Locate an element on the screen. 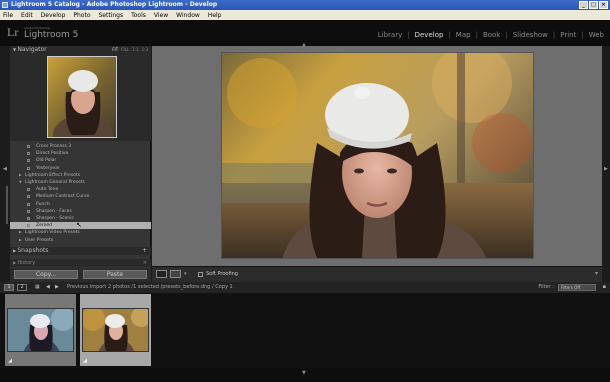 This screenshot has height=382, width=610. menu-develop: Develop is located at coordinates (53, 15).